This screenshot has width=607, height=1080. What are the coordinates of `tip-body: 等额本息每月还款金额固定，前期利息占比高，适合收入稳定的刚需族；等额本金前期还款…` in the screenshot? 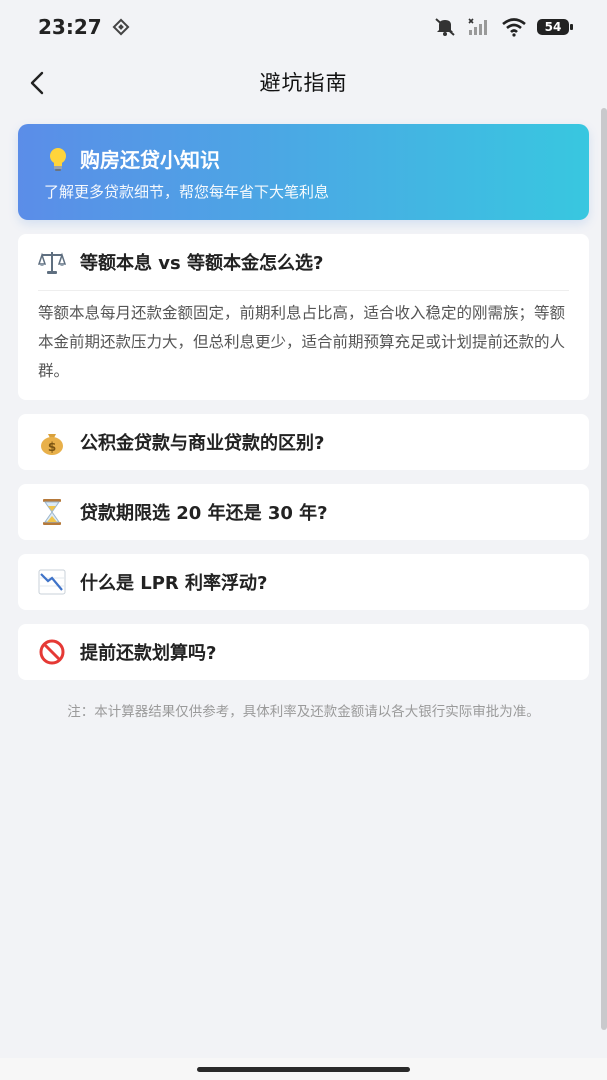 It's located at (303, 345).